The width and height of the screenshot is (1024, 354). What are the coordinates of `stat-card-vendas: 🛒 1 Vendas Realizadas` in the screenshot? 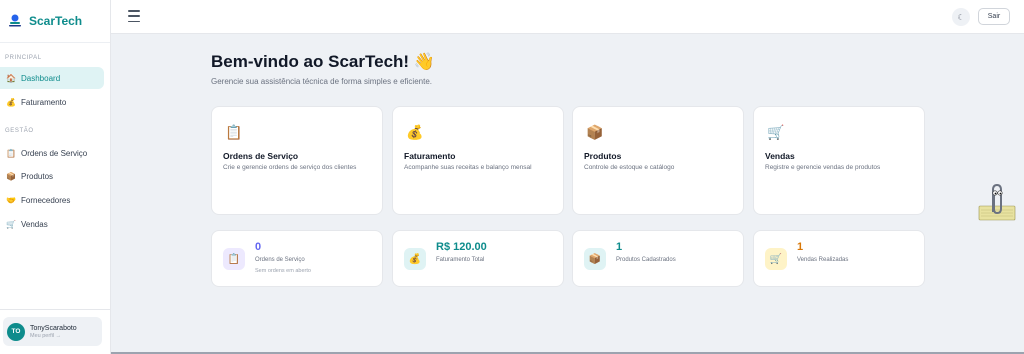 It's located at (839, 258).